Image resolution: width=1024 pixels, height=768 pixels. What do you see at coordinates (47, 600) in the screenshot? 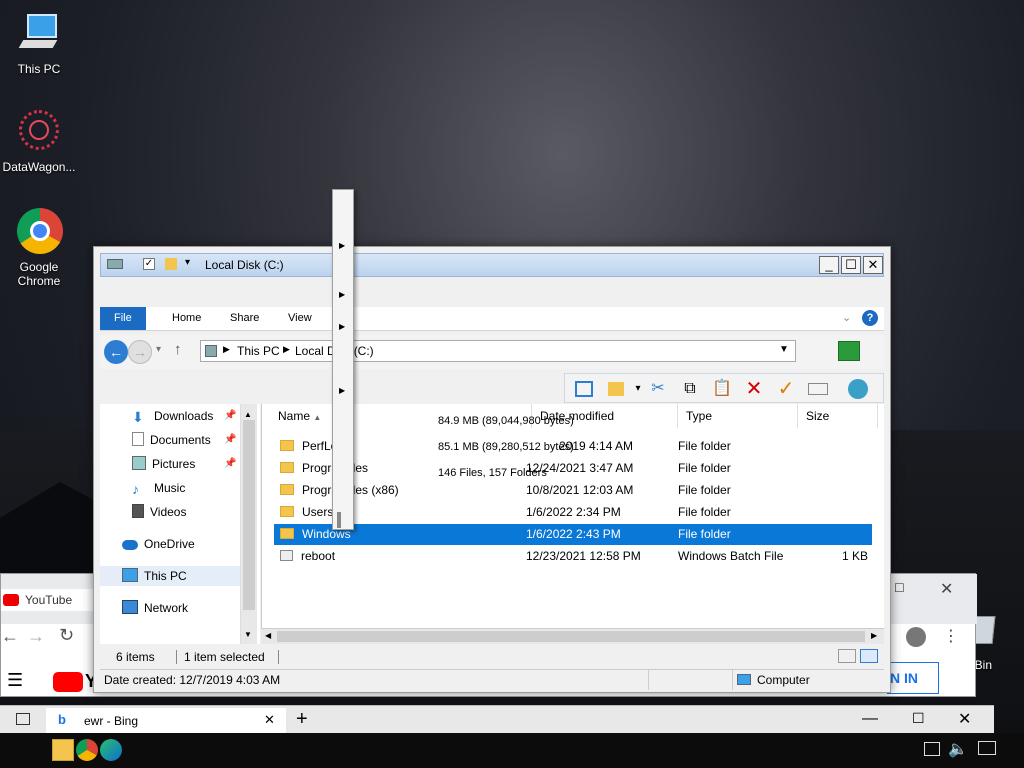
I see `chrome-tab-youtube: YouTube` at bounding box center [47, 600].